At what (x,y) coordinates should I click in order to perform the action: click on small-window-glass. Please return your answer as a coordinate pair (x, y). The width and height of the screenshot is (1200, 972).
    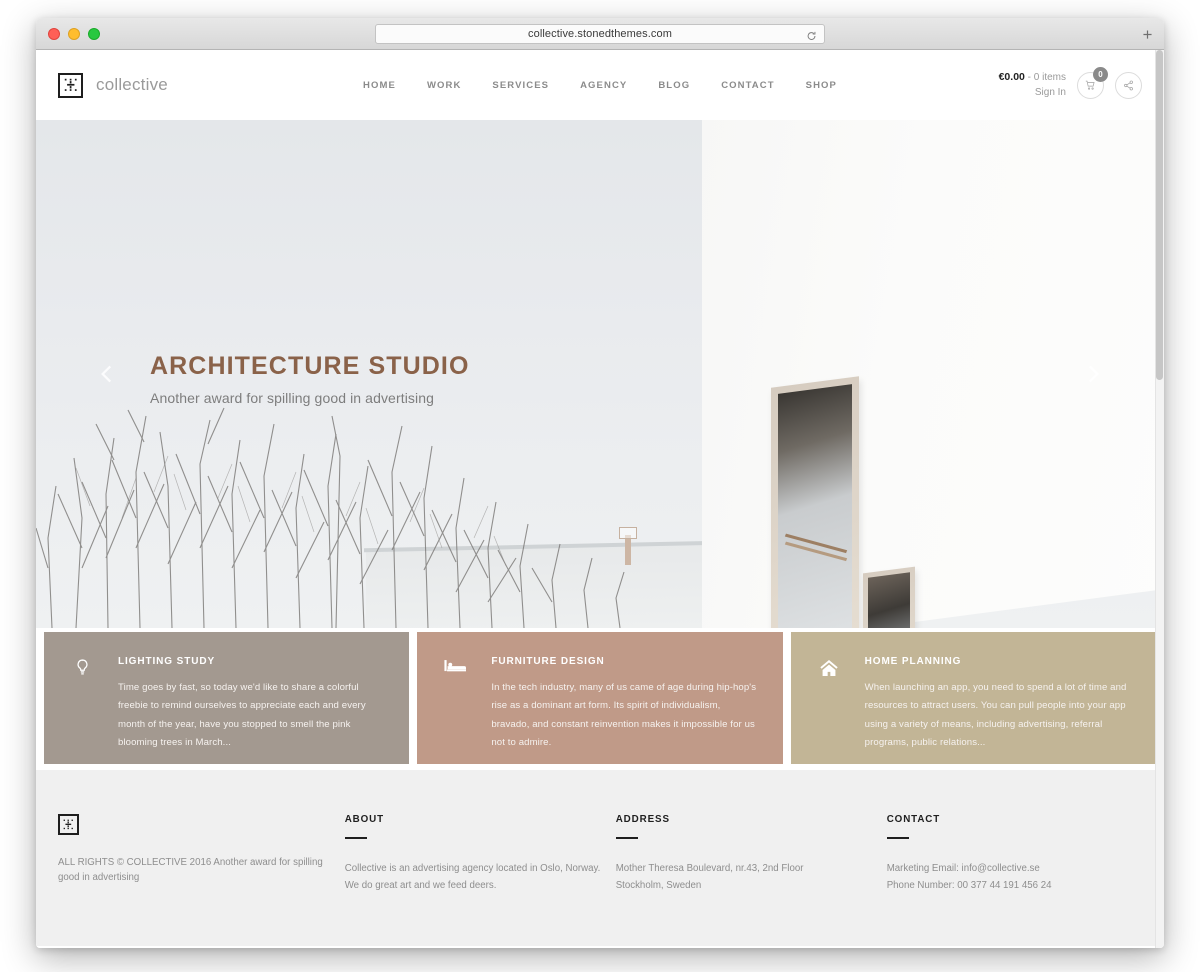
    Looking at the image, I should click on (889, 600).